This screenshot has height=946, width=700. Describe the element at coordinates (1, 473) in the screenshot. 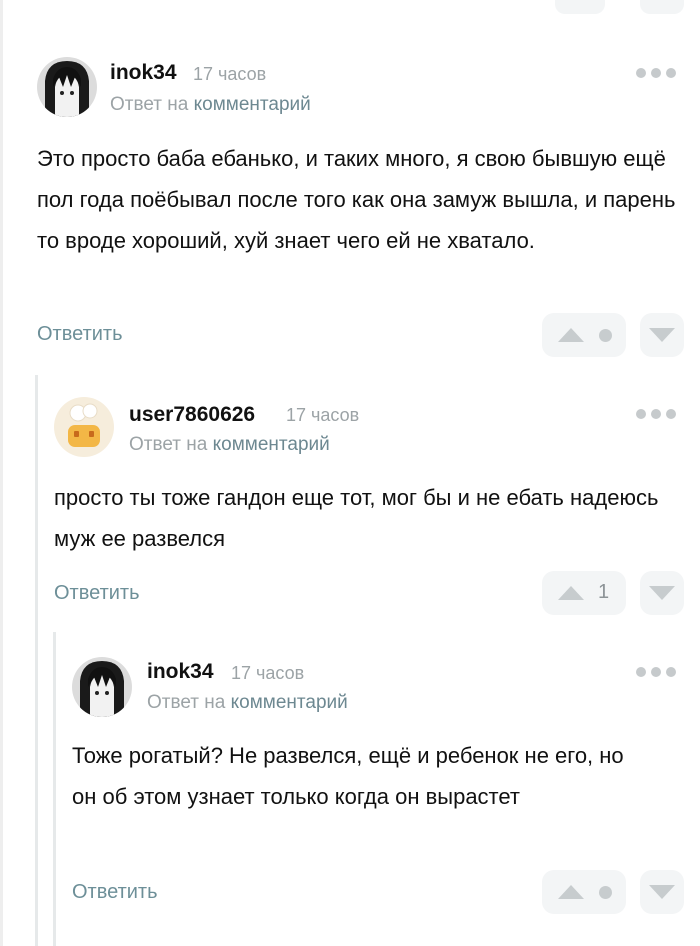

I see `thread-line-root` at that location.